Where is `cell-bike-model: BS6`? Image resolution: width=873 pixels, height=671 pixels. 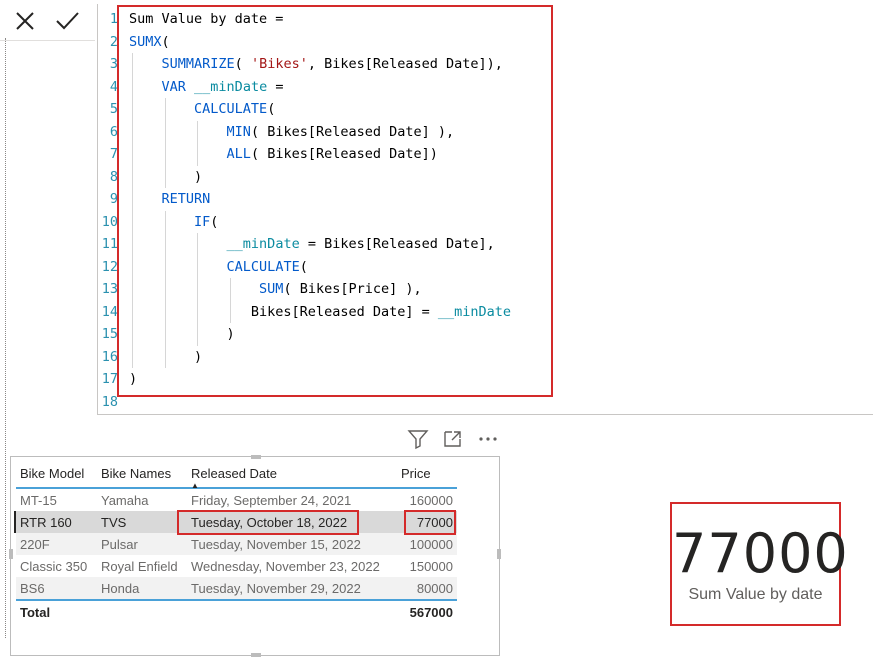 cell-bike-model: BS6 is located at coordinates (56, 588).